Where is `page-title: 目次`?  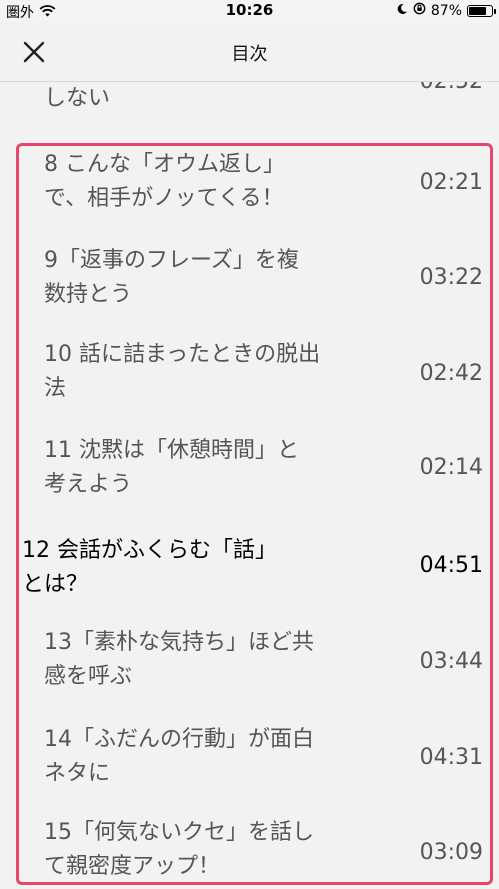 page-title: 目次 is located at coordinates (249, 54).